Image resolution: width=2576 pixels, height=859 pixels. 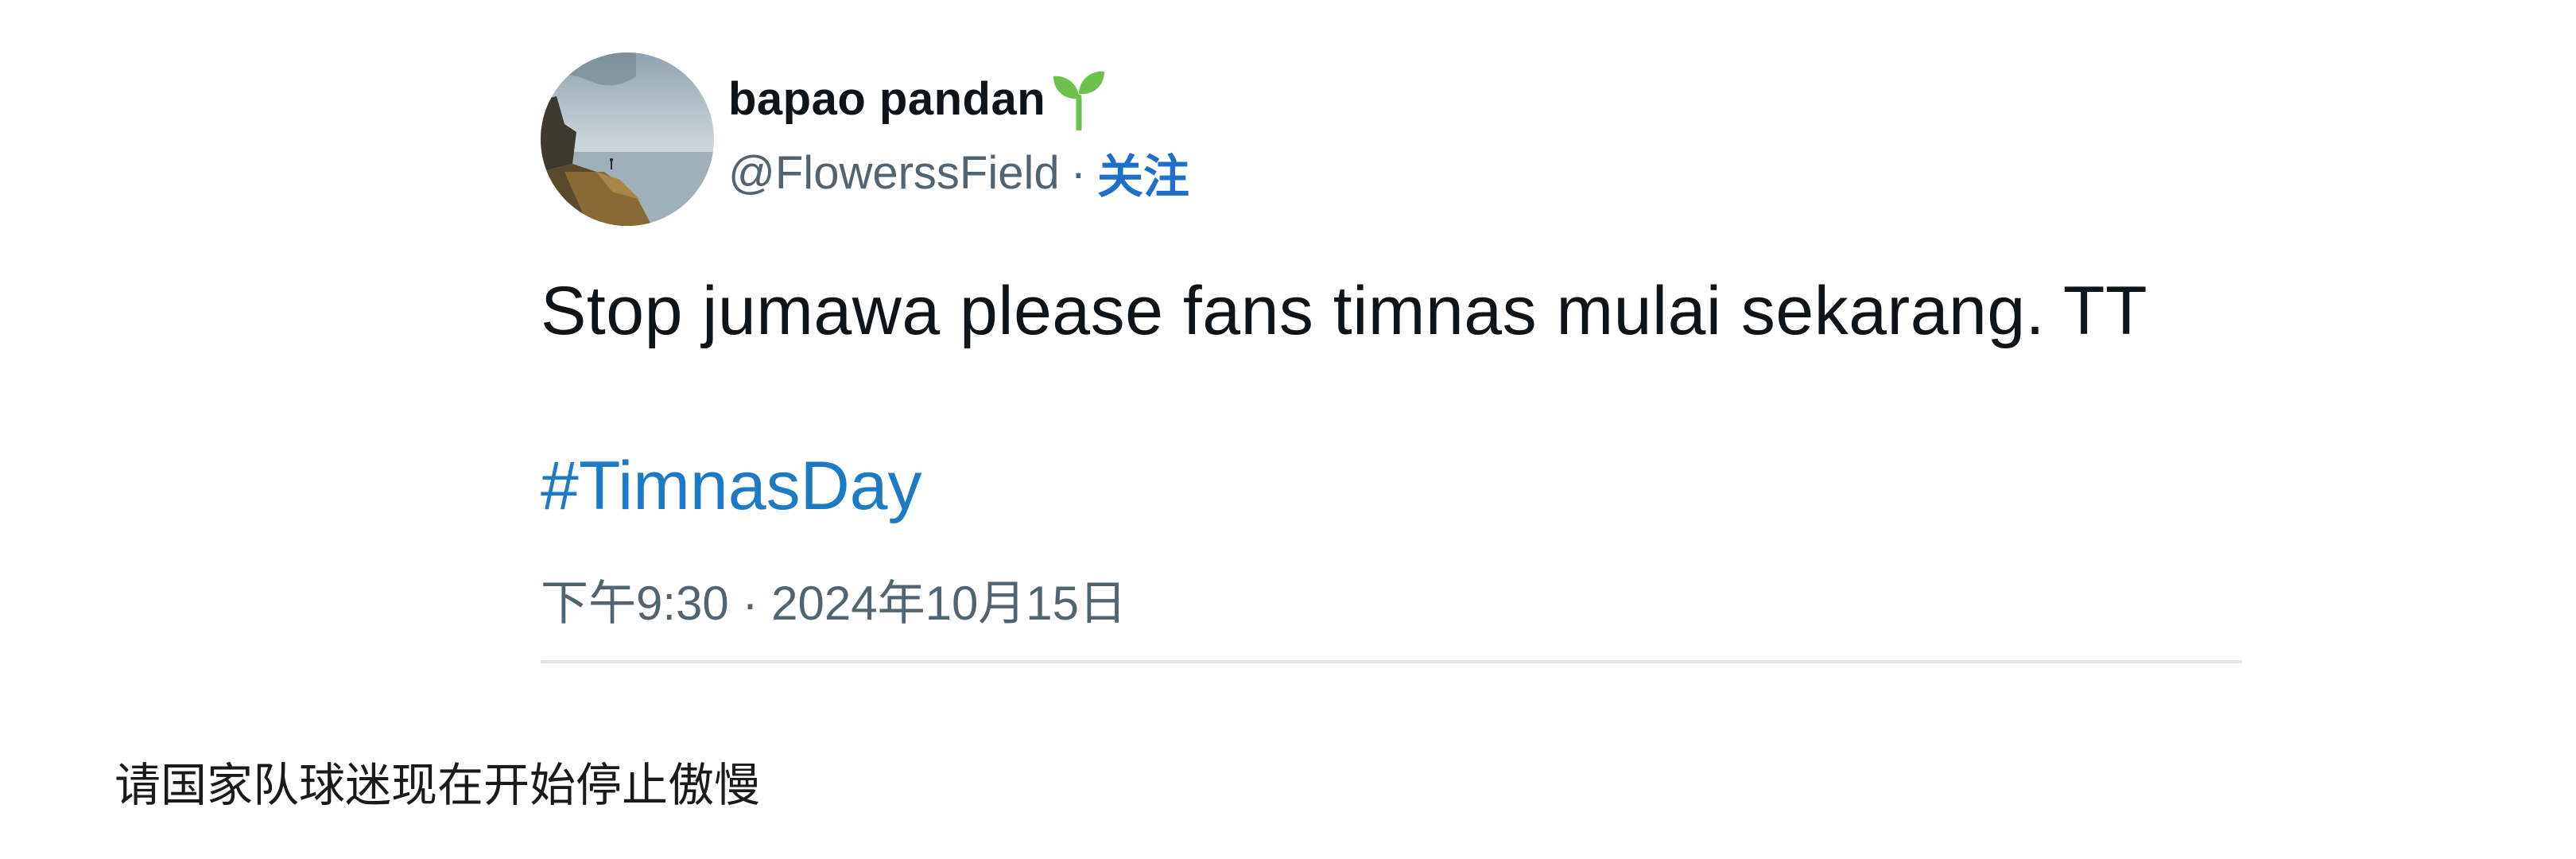 What do you see at coordinates (1391, 661) in the screenshot?
I see `divider` at bounding box center [1391, 661].